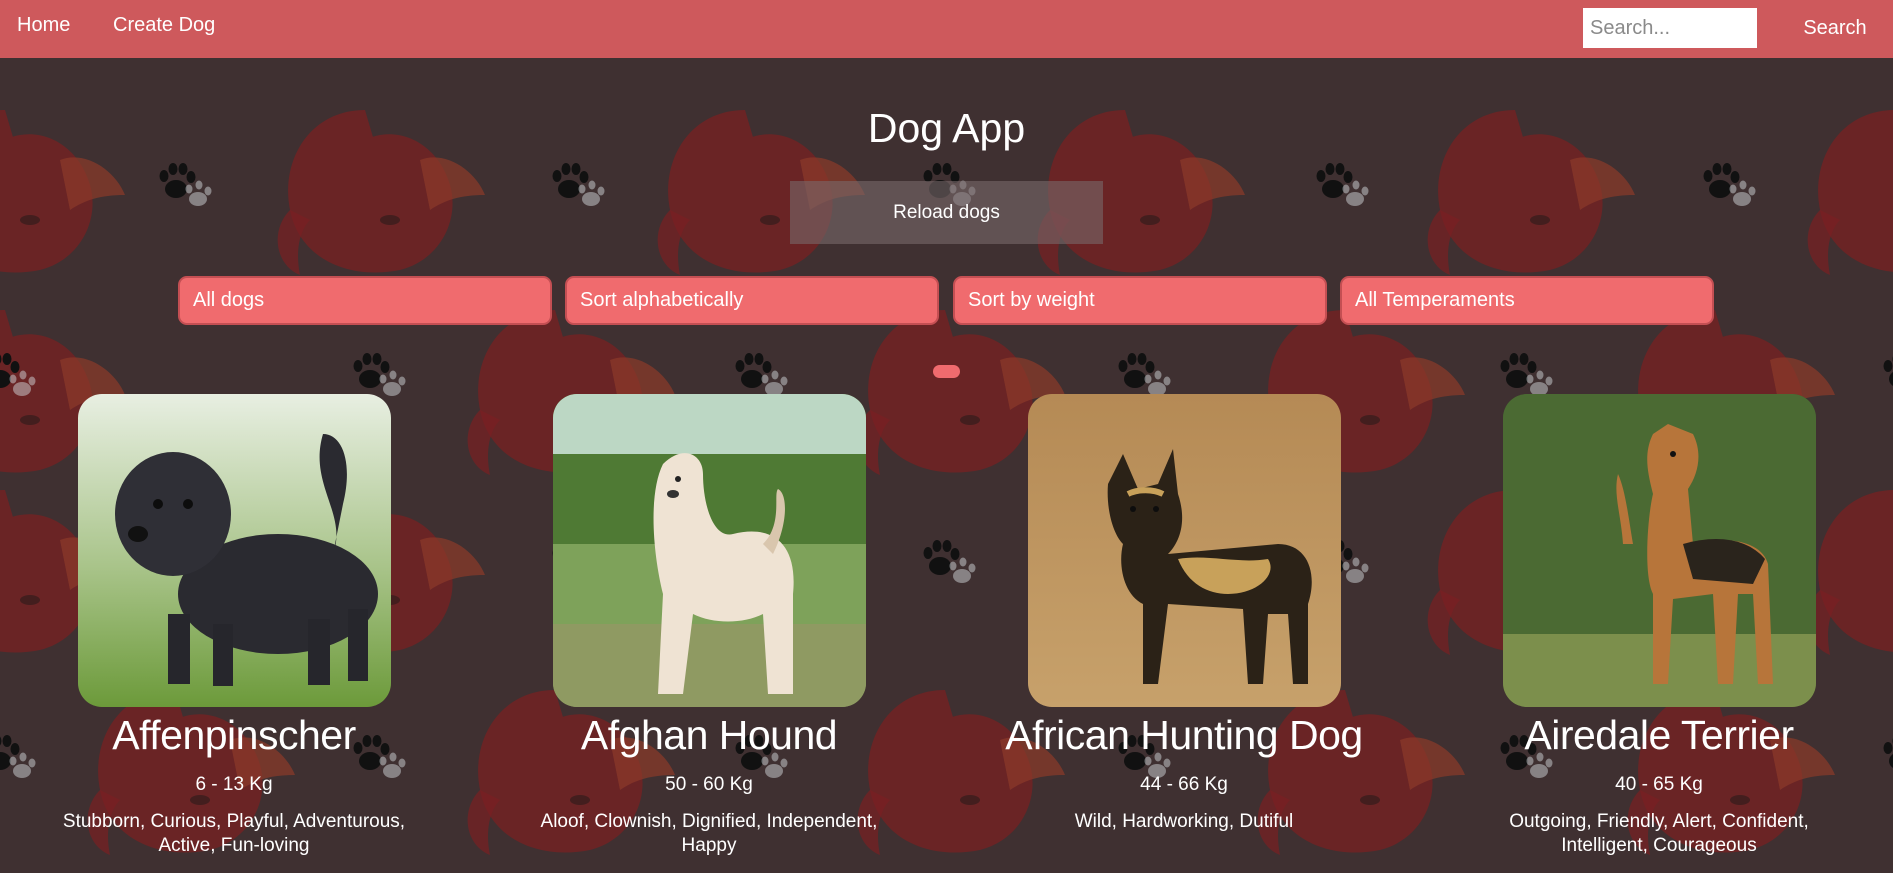 The height and width of the screenshot is (873, 1893). Describe the element at coordinates (43, 25) in the screenshot. I see `nav-home-link: Home` at that location.